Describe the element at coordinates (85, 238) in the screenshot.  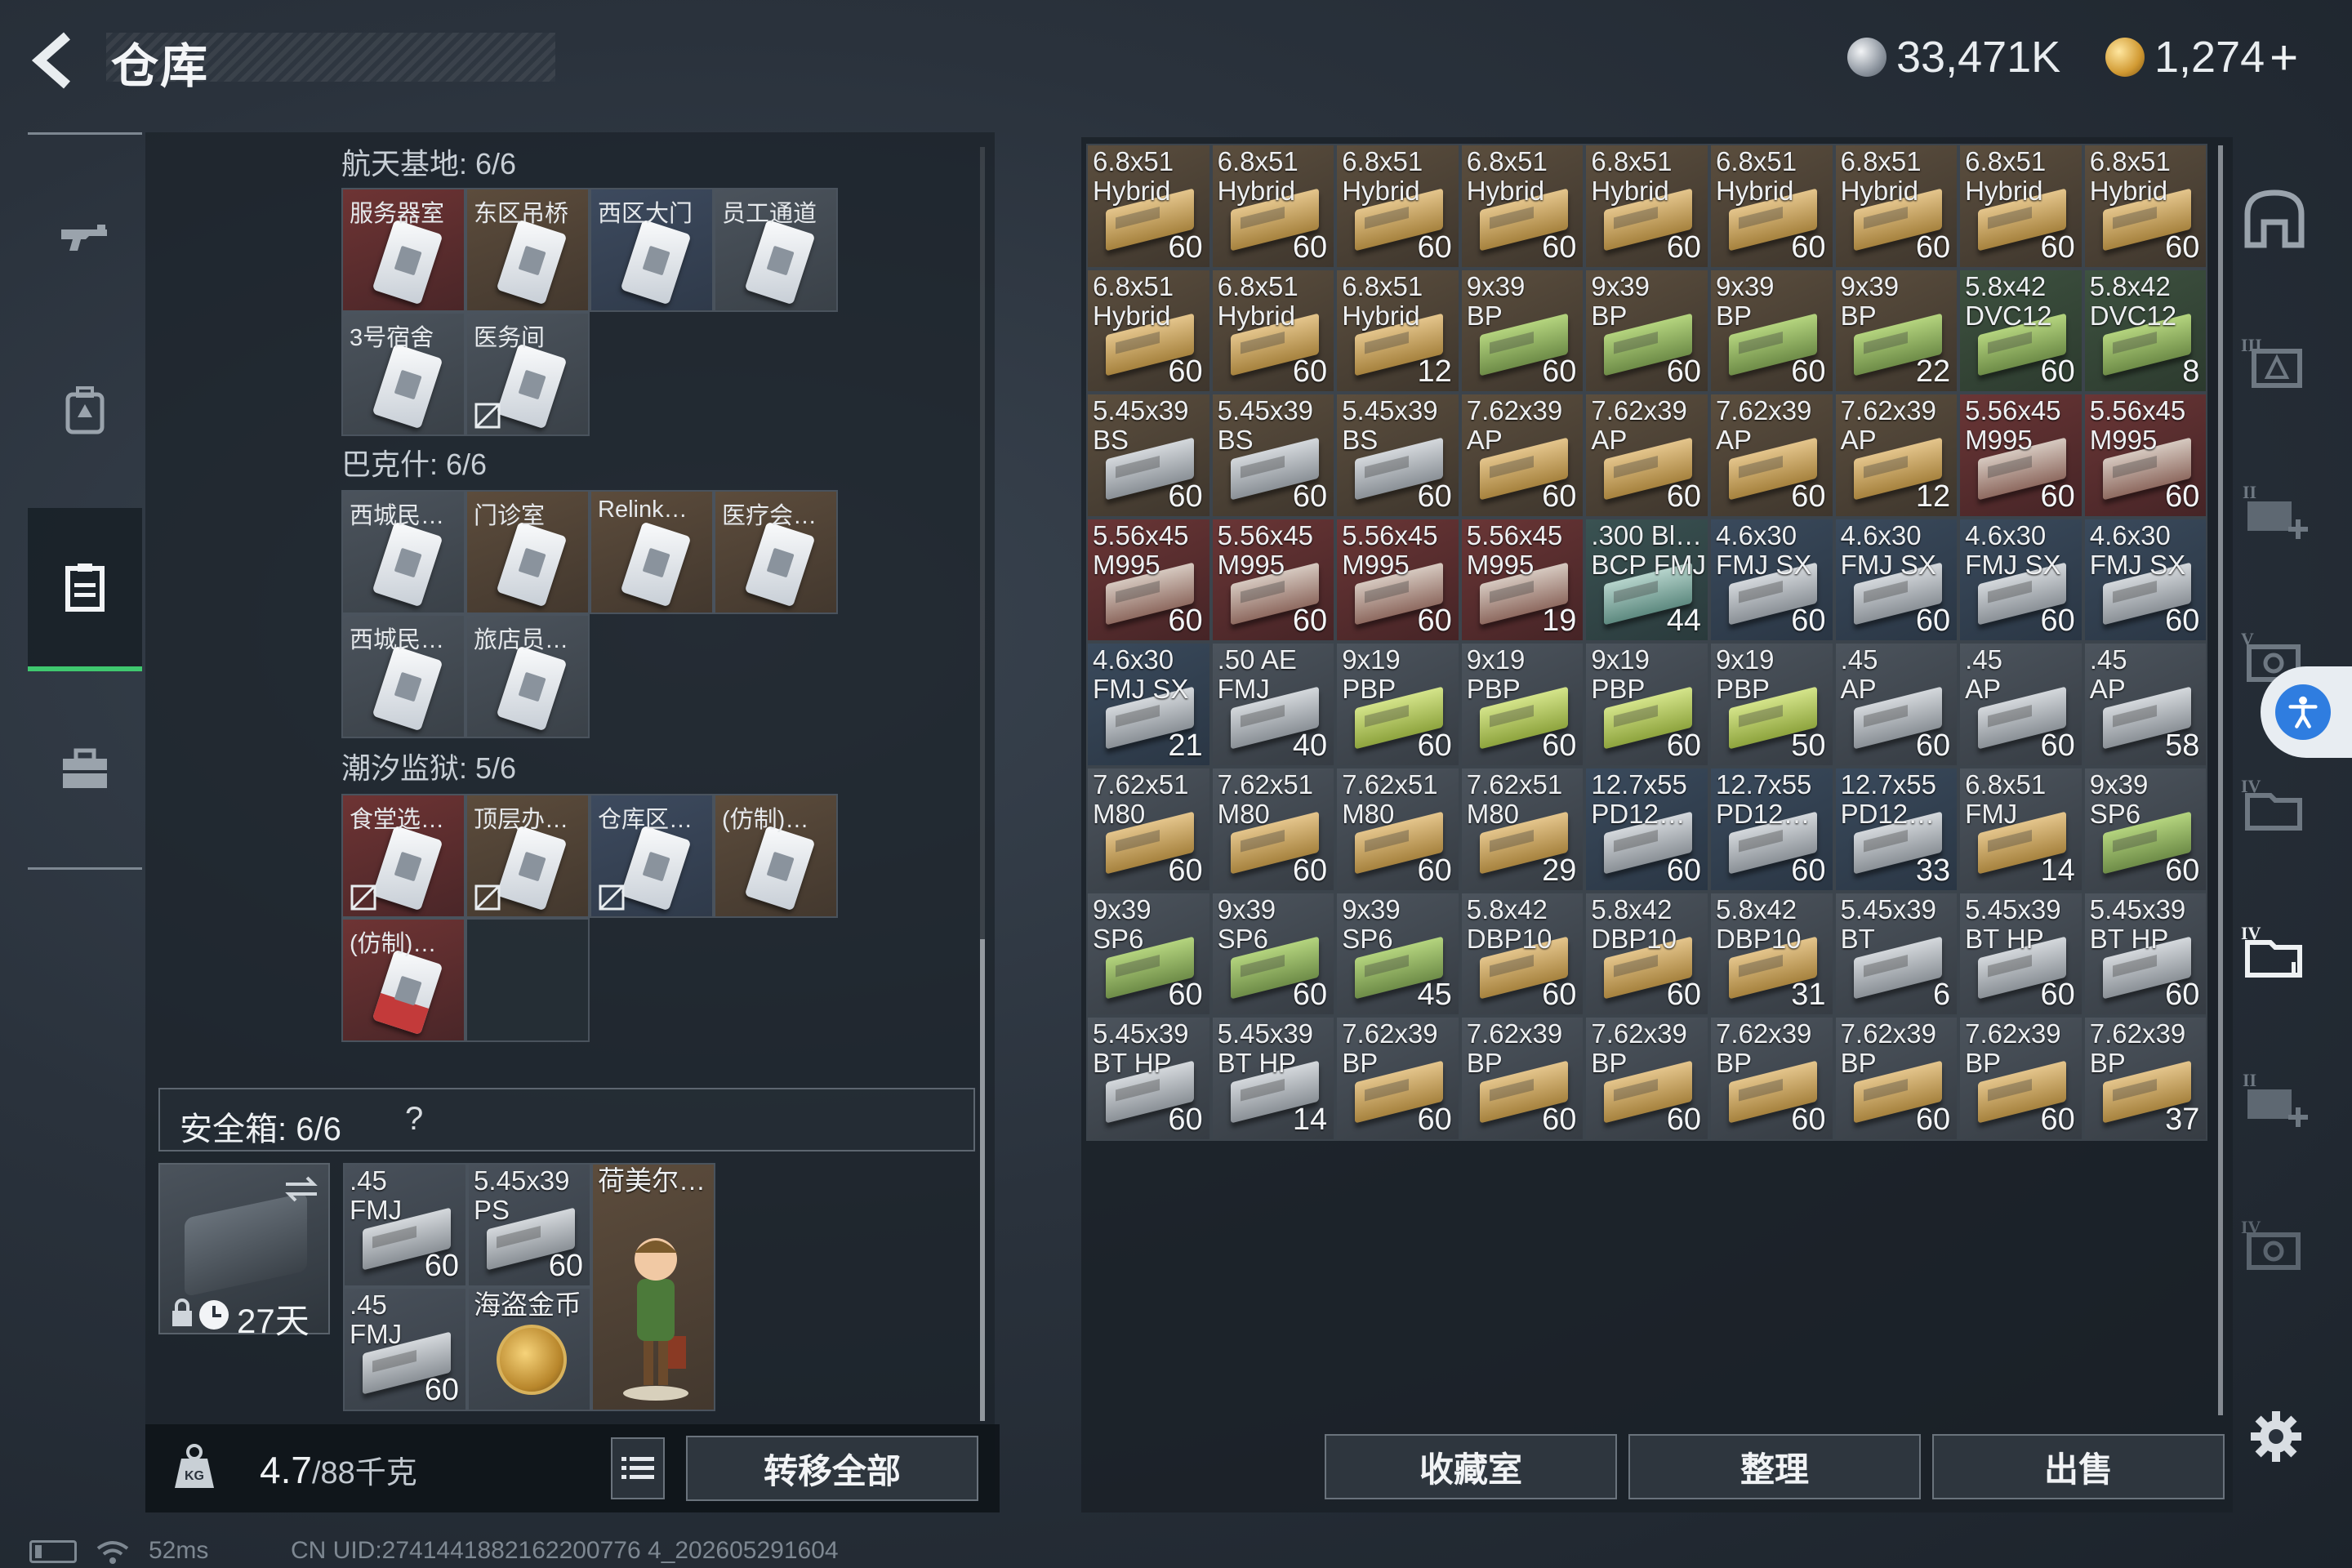
I see `nav-weapons` at that location.